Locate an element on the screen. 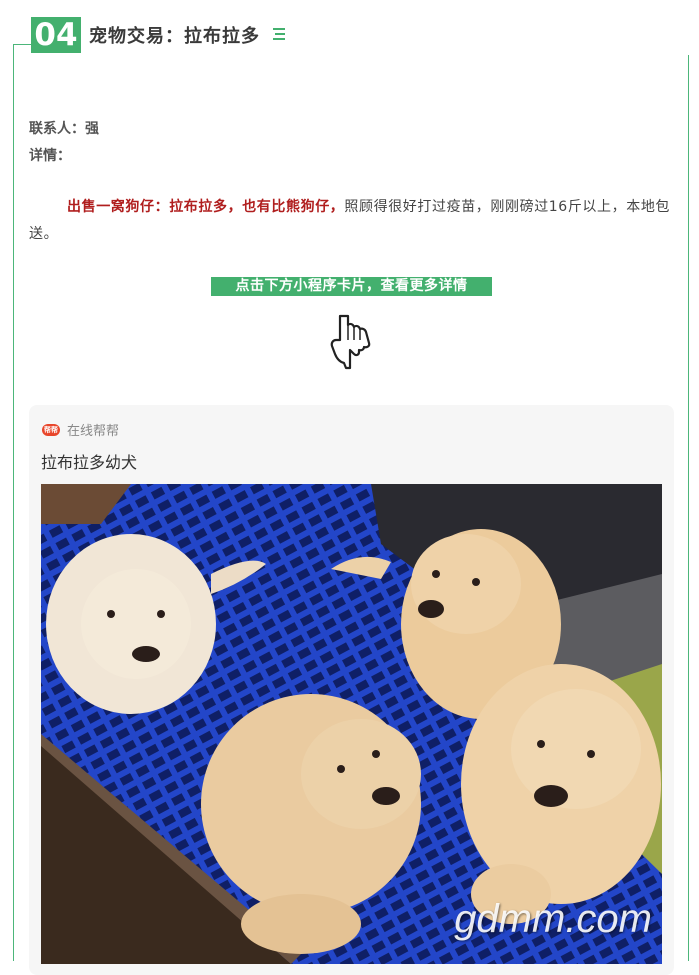  menu-lines-icon is located at coordinates (279, 34).